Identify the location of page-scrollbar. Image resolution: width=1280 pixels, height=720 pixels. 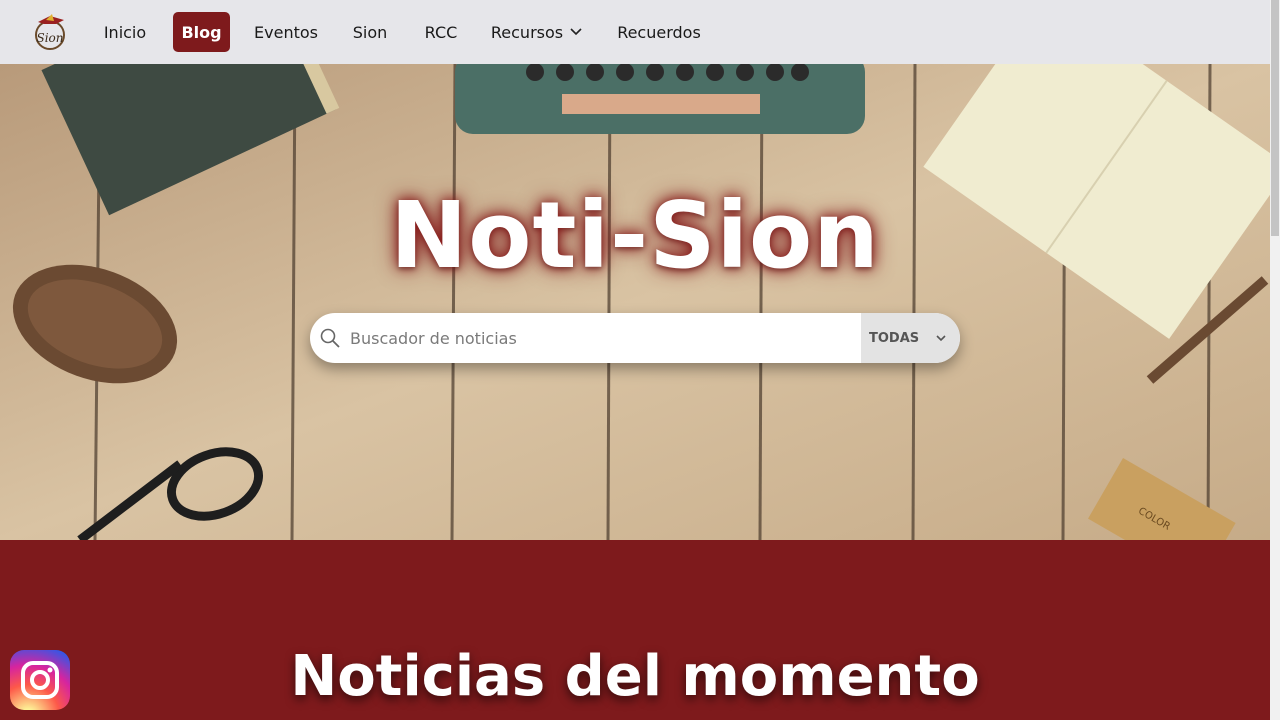
(1275, 360).